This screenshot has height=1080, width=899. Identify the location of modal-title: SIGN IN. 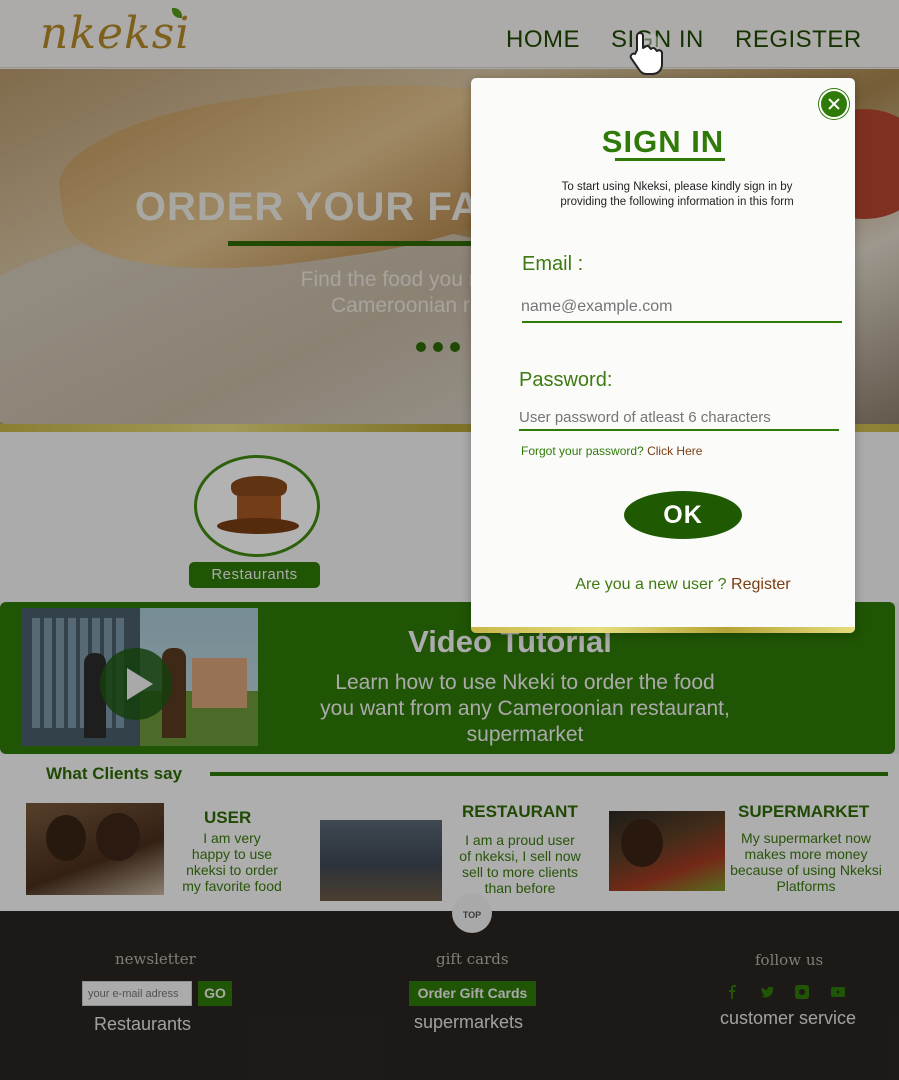
(663, 141).